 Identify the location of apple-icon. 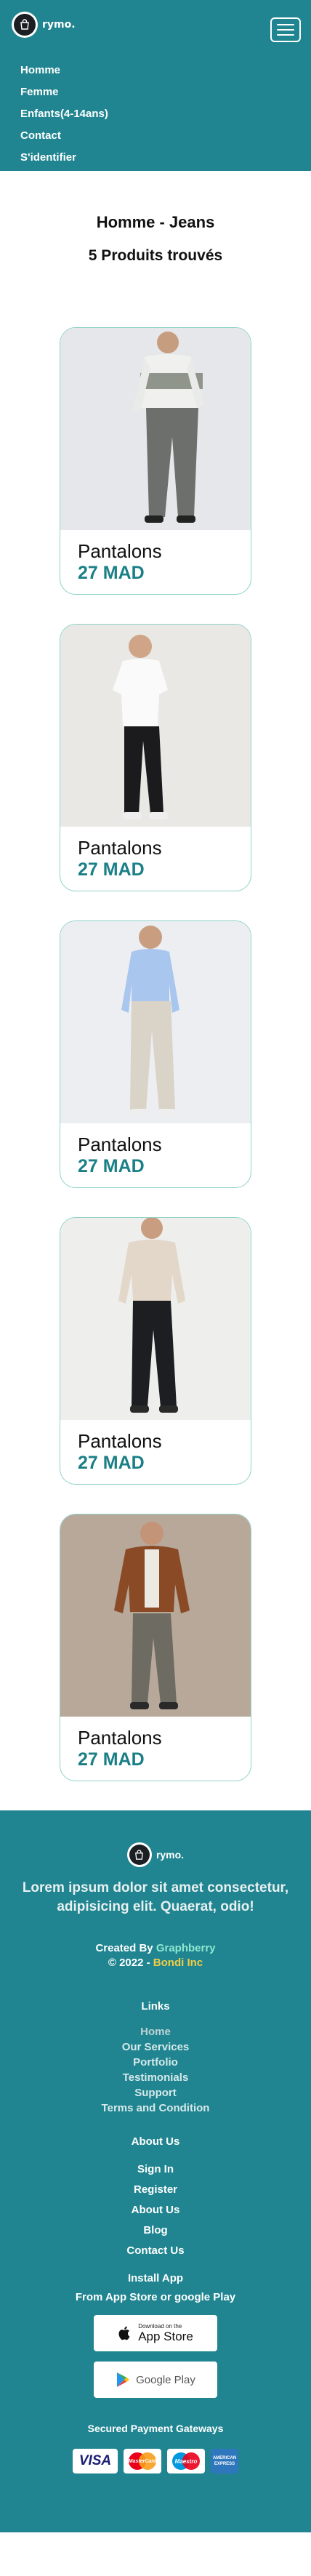
(124, 2333).